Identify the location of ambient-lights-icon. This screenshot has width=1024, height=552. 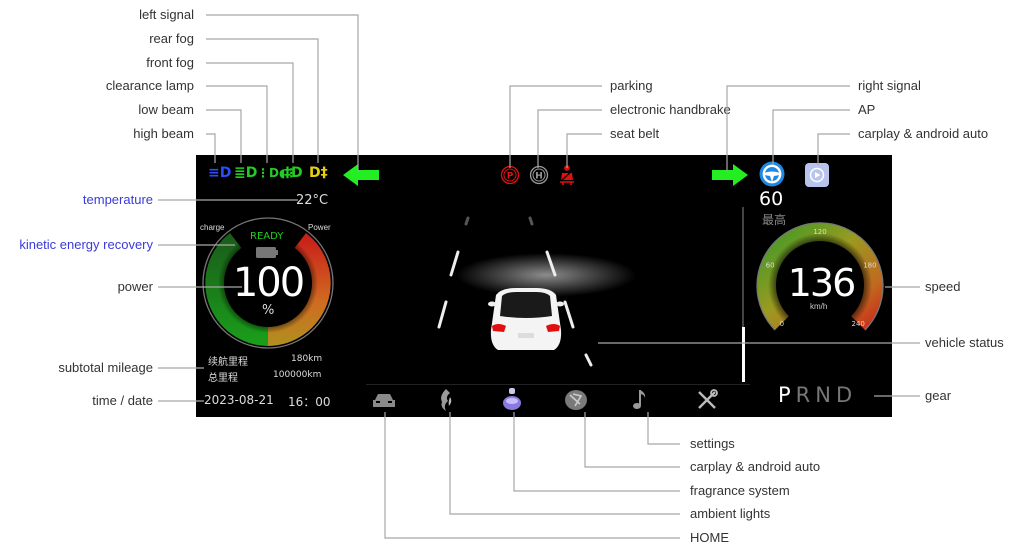
(446, 400).